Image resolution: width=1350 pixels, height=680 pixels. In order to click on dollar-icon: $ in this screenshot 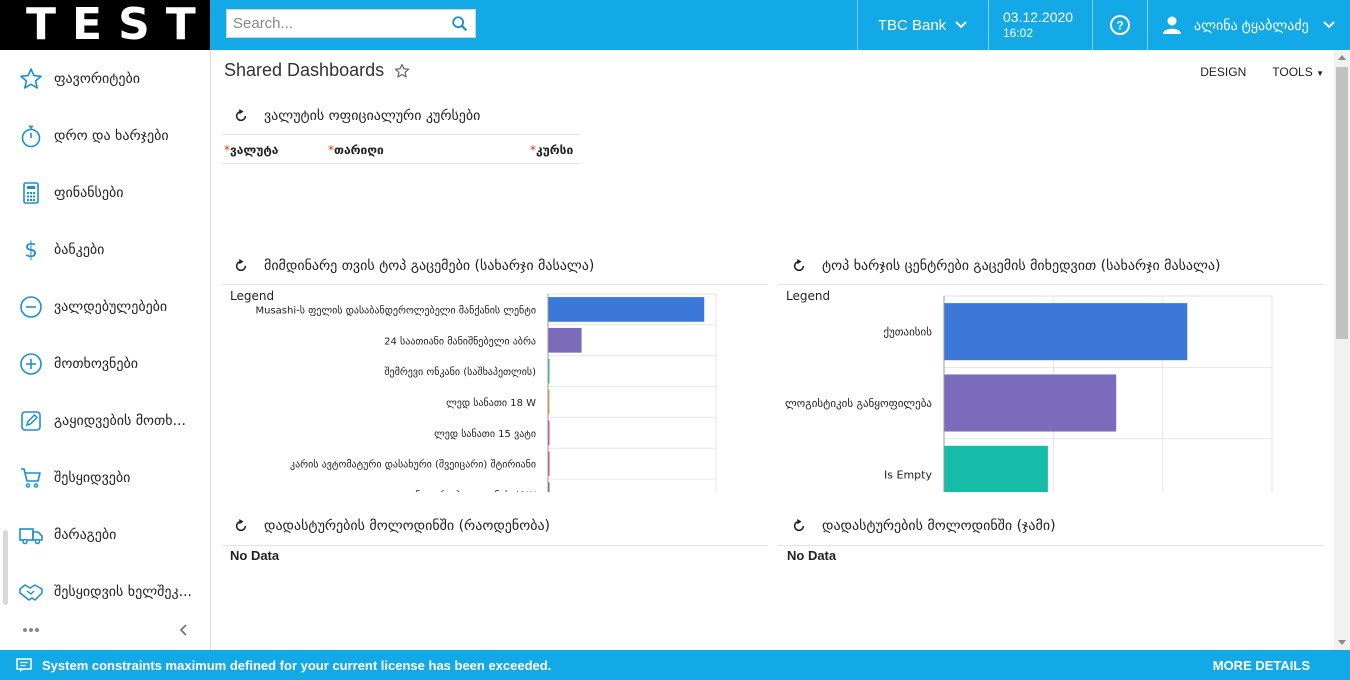, I will do `click(30, 250)`.